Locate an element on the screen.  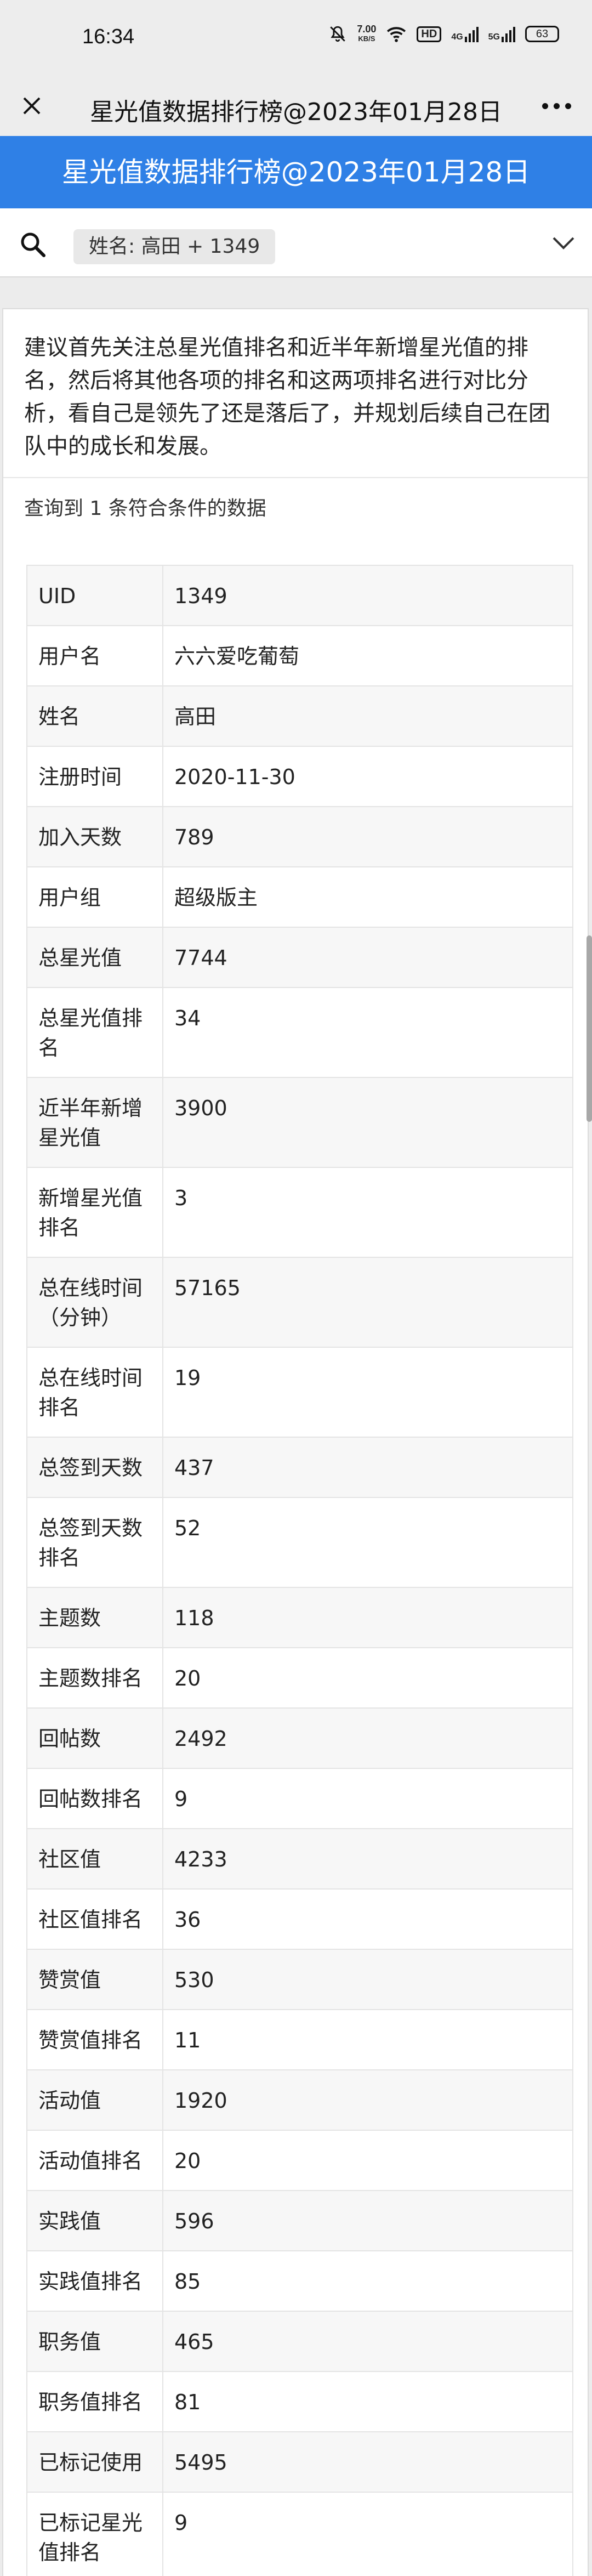
table-row: 加入天数 789 is located at coordinates (299, 836).